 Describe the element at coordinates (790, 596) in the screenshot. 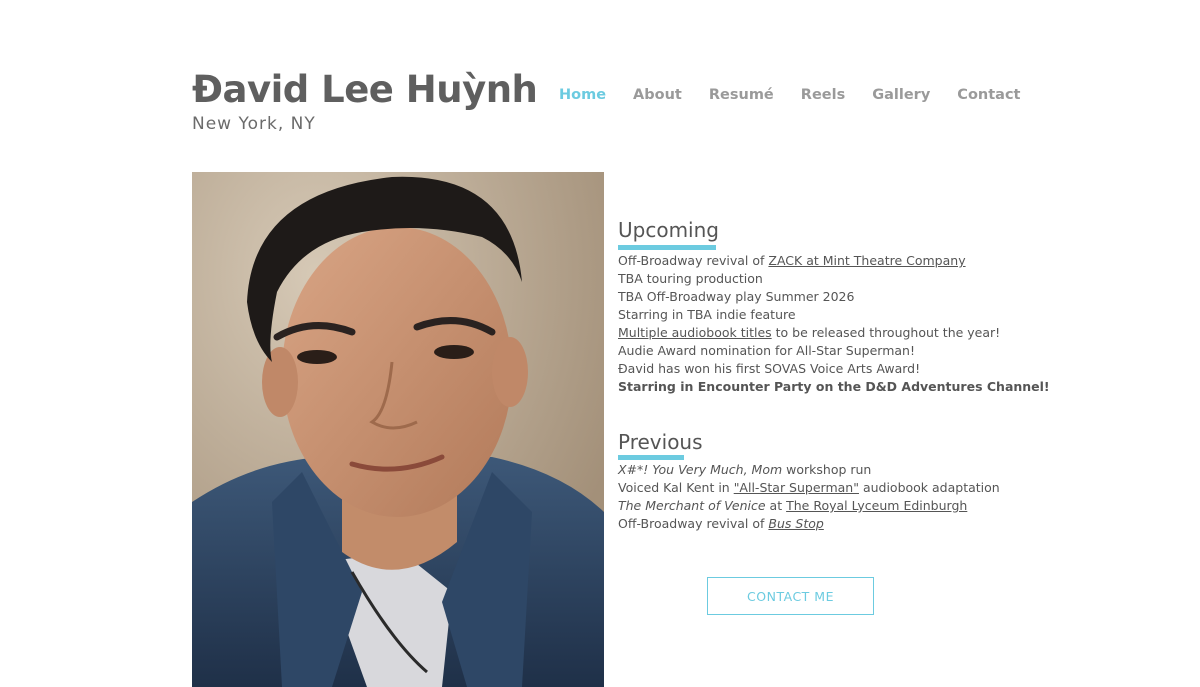

I see `contact-me-button: CONTACT ME` at that location.